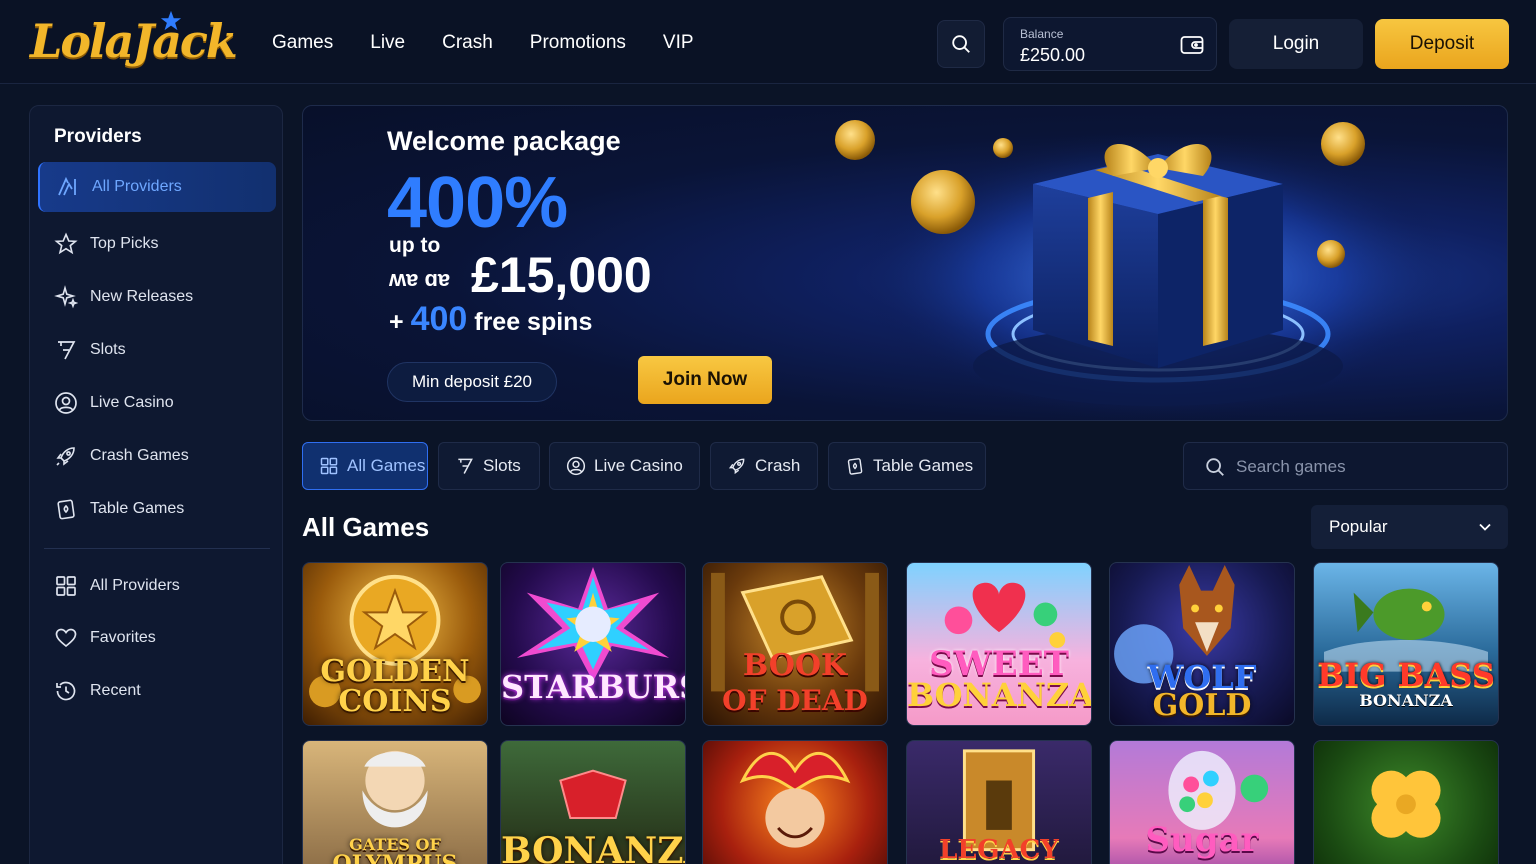 This screenshot has height=864, width=1536. What do you see at coordinates (1361, 467) in the screenshot?
I see `search-games-input` at bounding box center [1361, 467].